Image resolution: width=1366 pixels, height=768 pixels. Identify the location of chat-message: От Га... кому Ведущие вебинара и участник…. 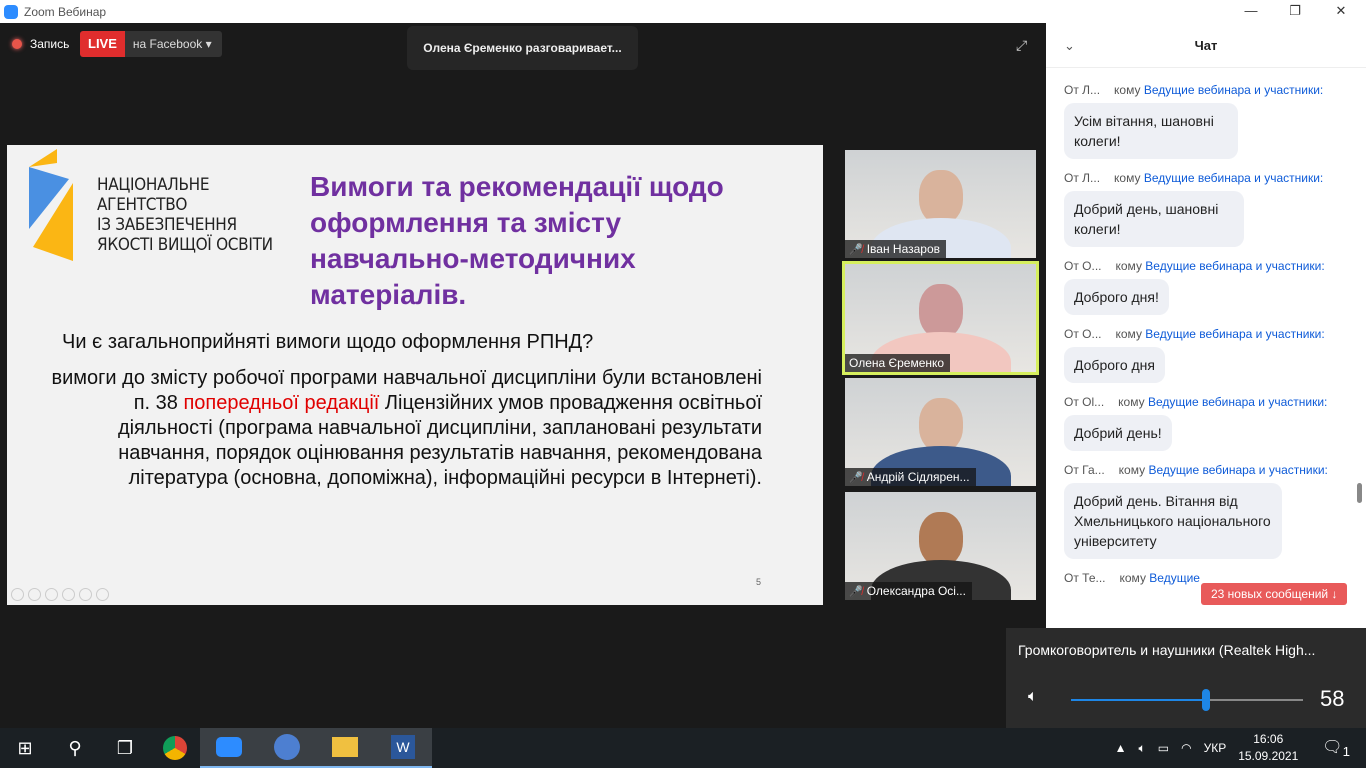
(1209, 517).